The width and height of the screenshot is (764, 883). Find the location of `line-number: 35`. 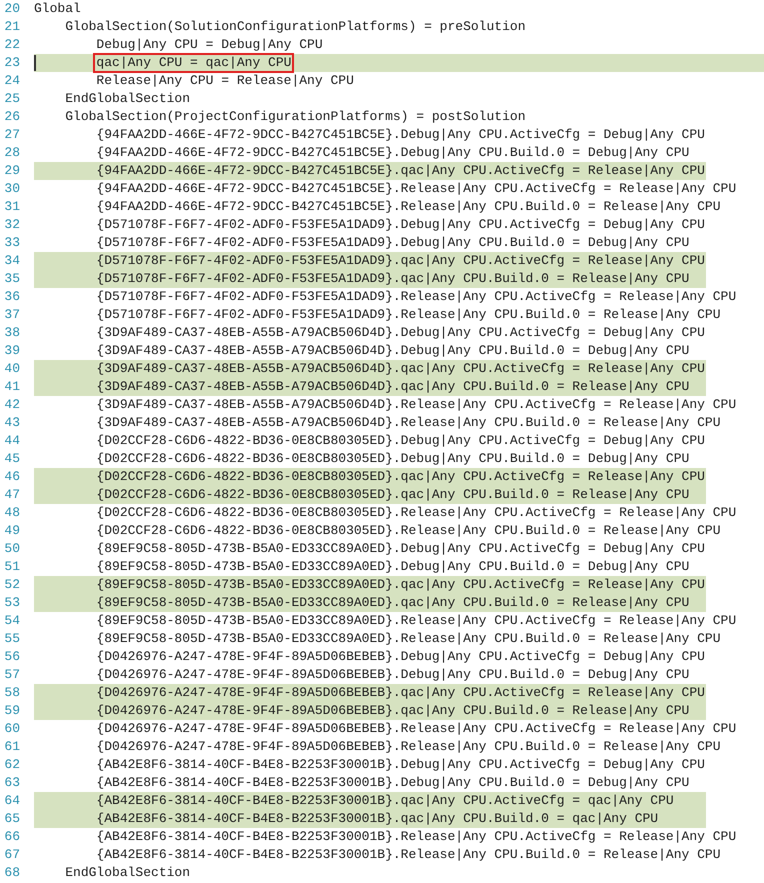

line-number: 35 is located at coordinates (11, 279).